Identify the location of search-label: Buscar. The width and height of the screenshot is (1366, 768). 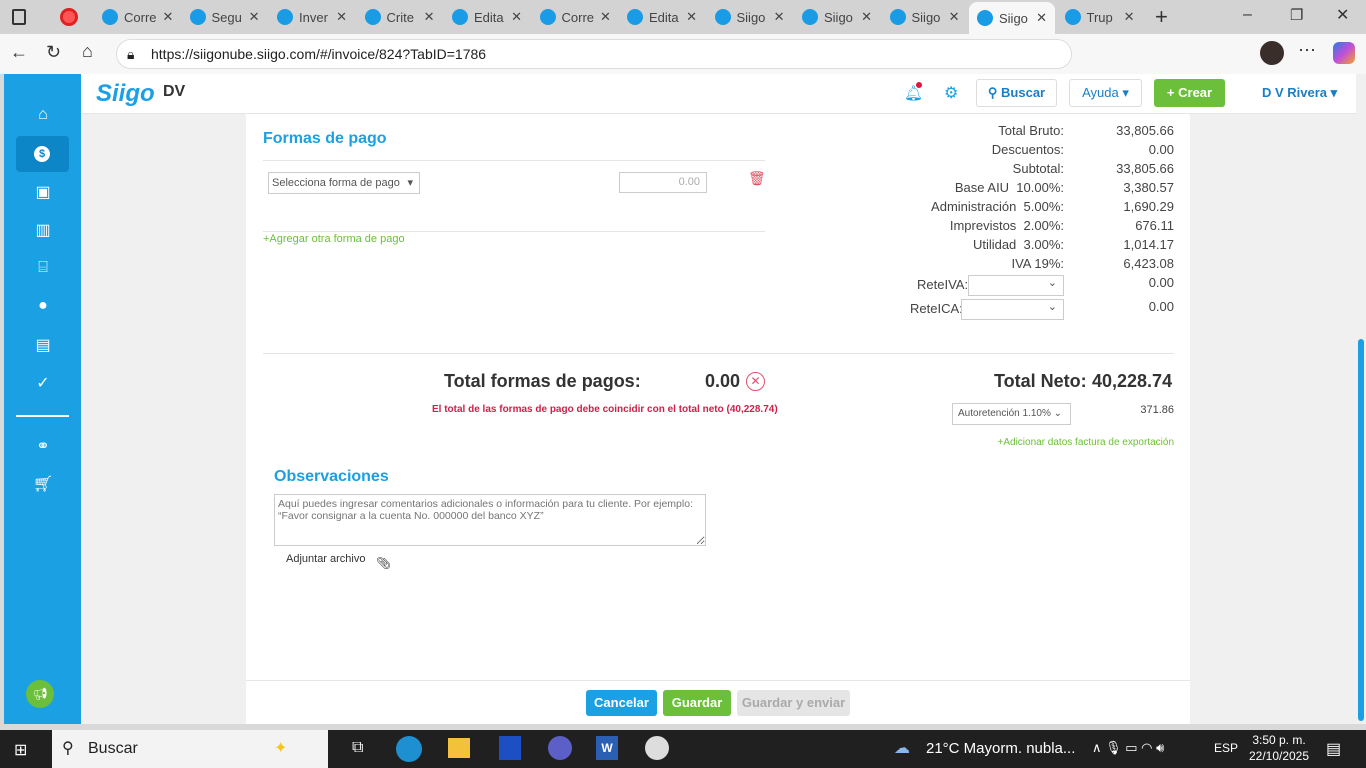
(1023, 92).